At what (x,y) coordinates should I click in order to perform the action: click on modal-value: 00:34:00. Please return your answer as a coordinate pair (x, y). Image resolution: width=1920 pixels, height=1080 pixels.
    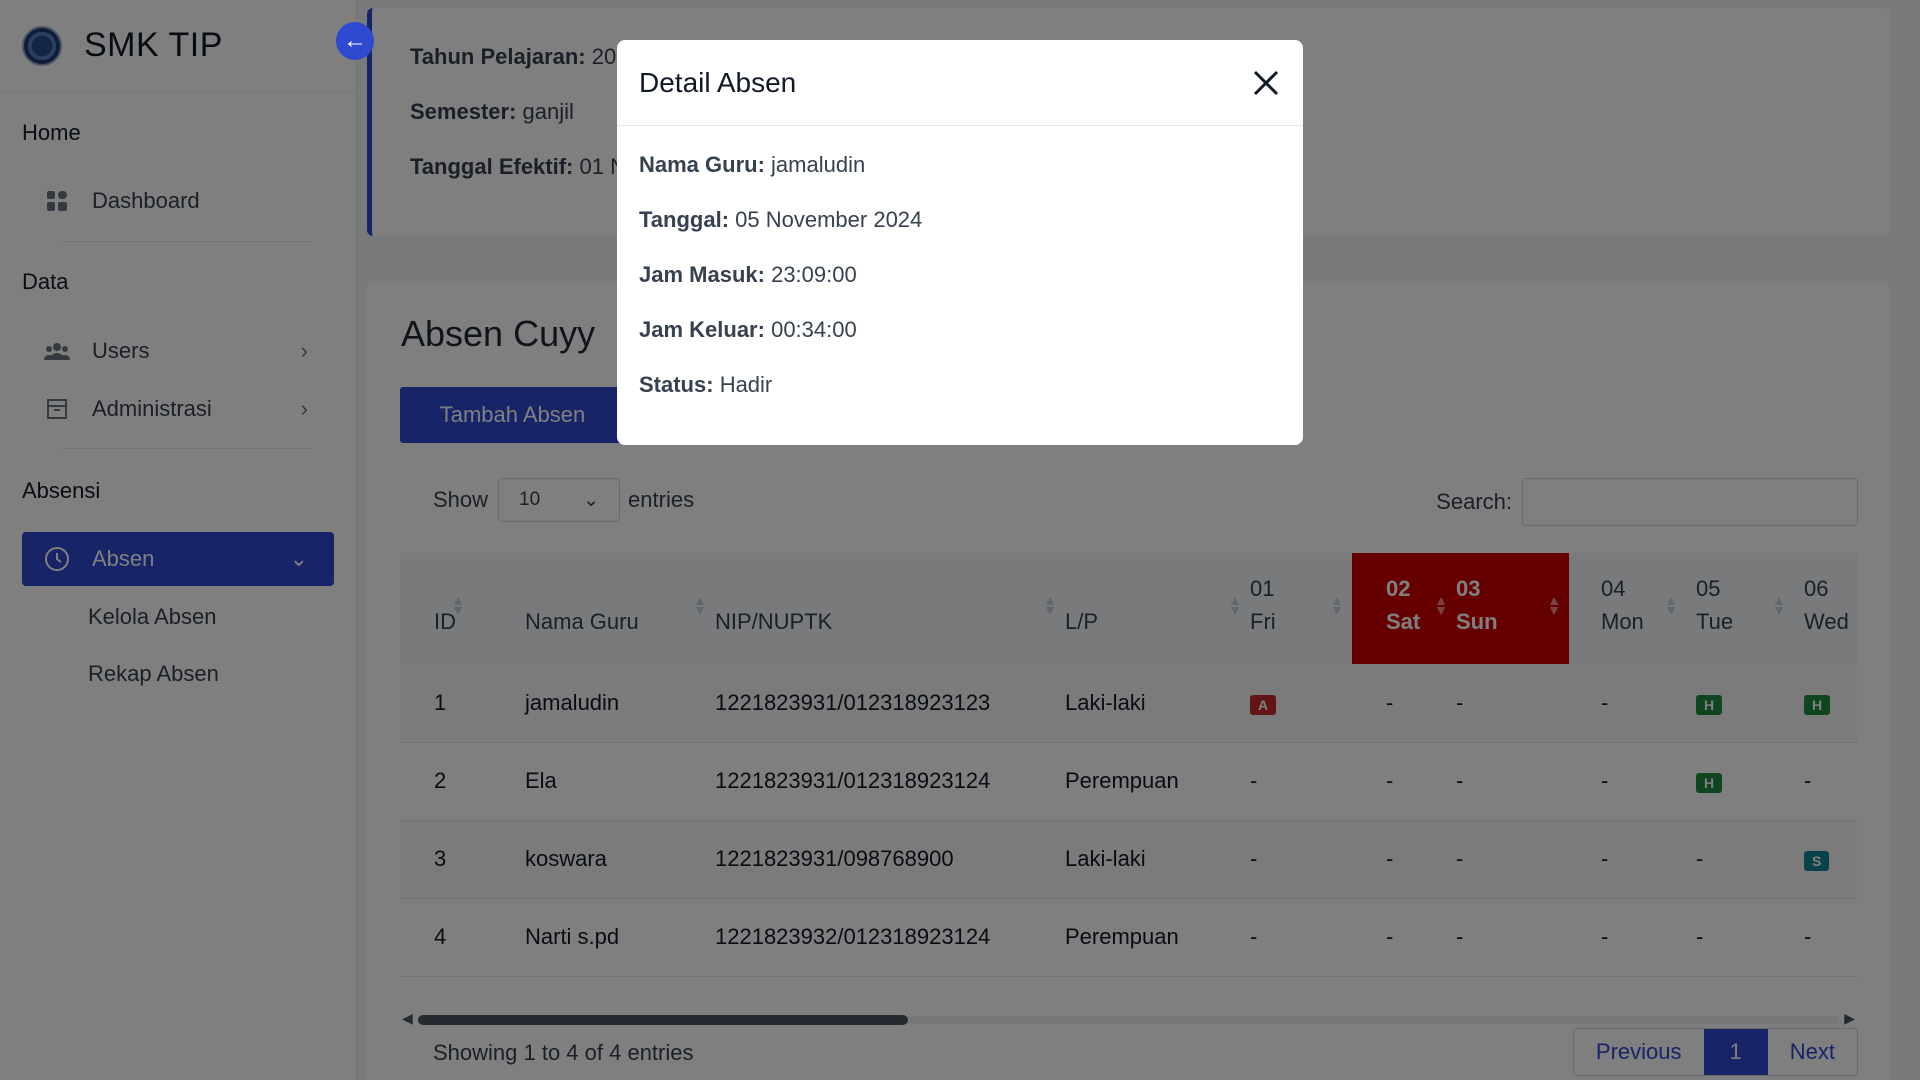
    Looking at the image, I should click on (814, 329).